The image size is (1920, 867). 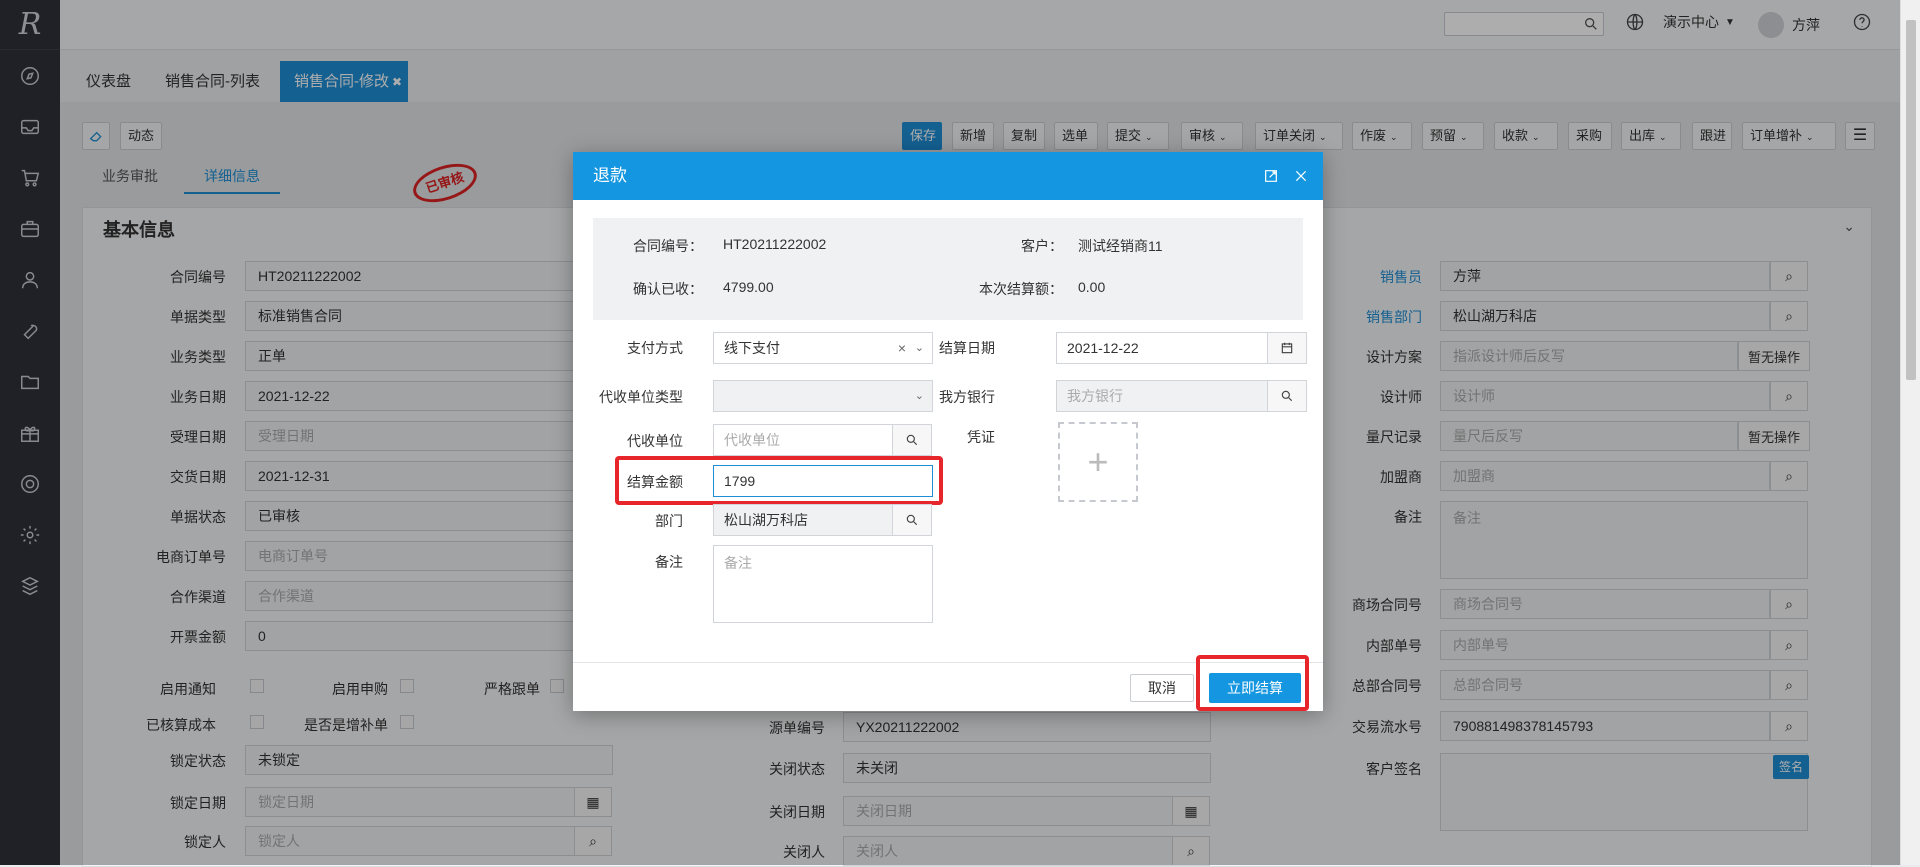 What do you see at coordinates (779, 480) in the screenshot?
I see `amount-highlight` at bounding box center [779, 480].